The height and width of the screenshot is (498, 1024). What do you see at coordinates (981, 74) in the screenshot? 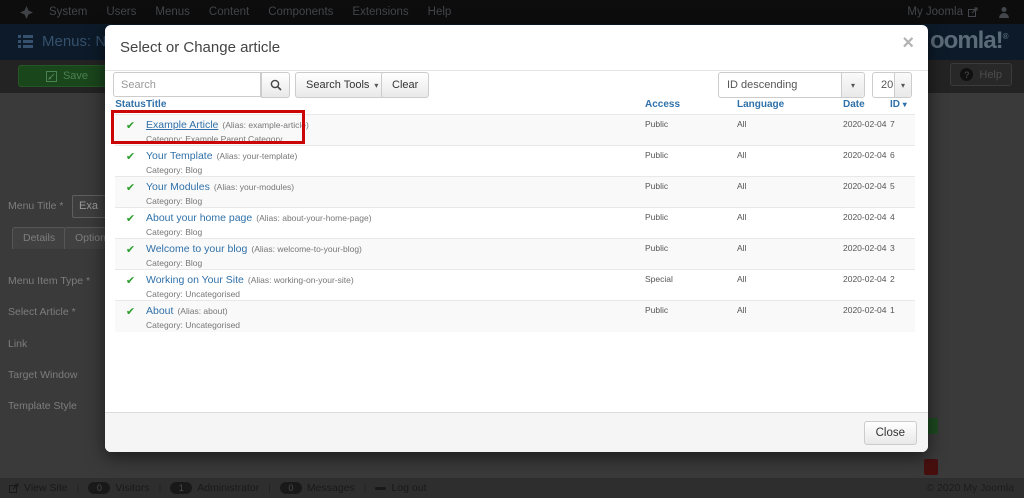
I see `help-button: ? Help` at bounding box center [981, 74].